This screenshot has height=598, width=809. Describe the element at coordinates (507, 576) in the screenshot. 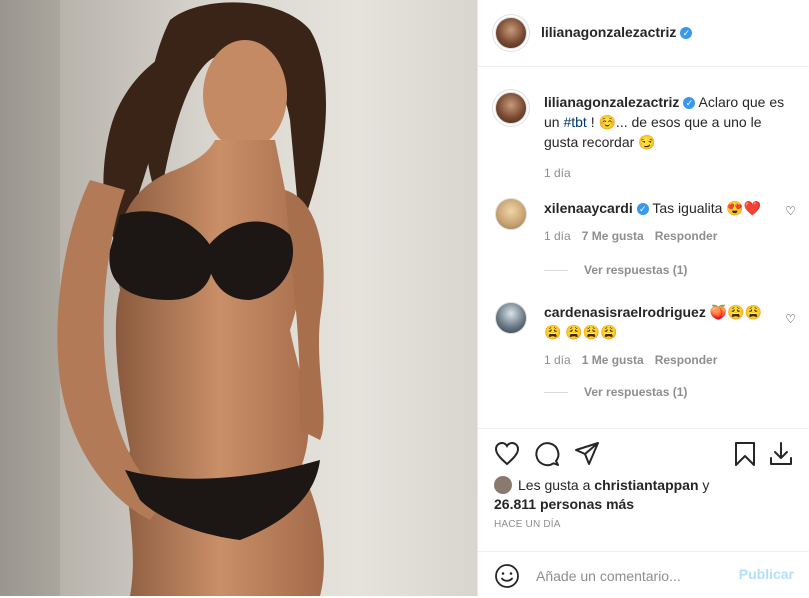

I see `smiley-icon` at that location.